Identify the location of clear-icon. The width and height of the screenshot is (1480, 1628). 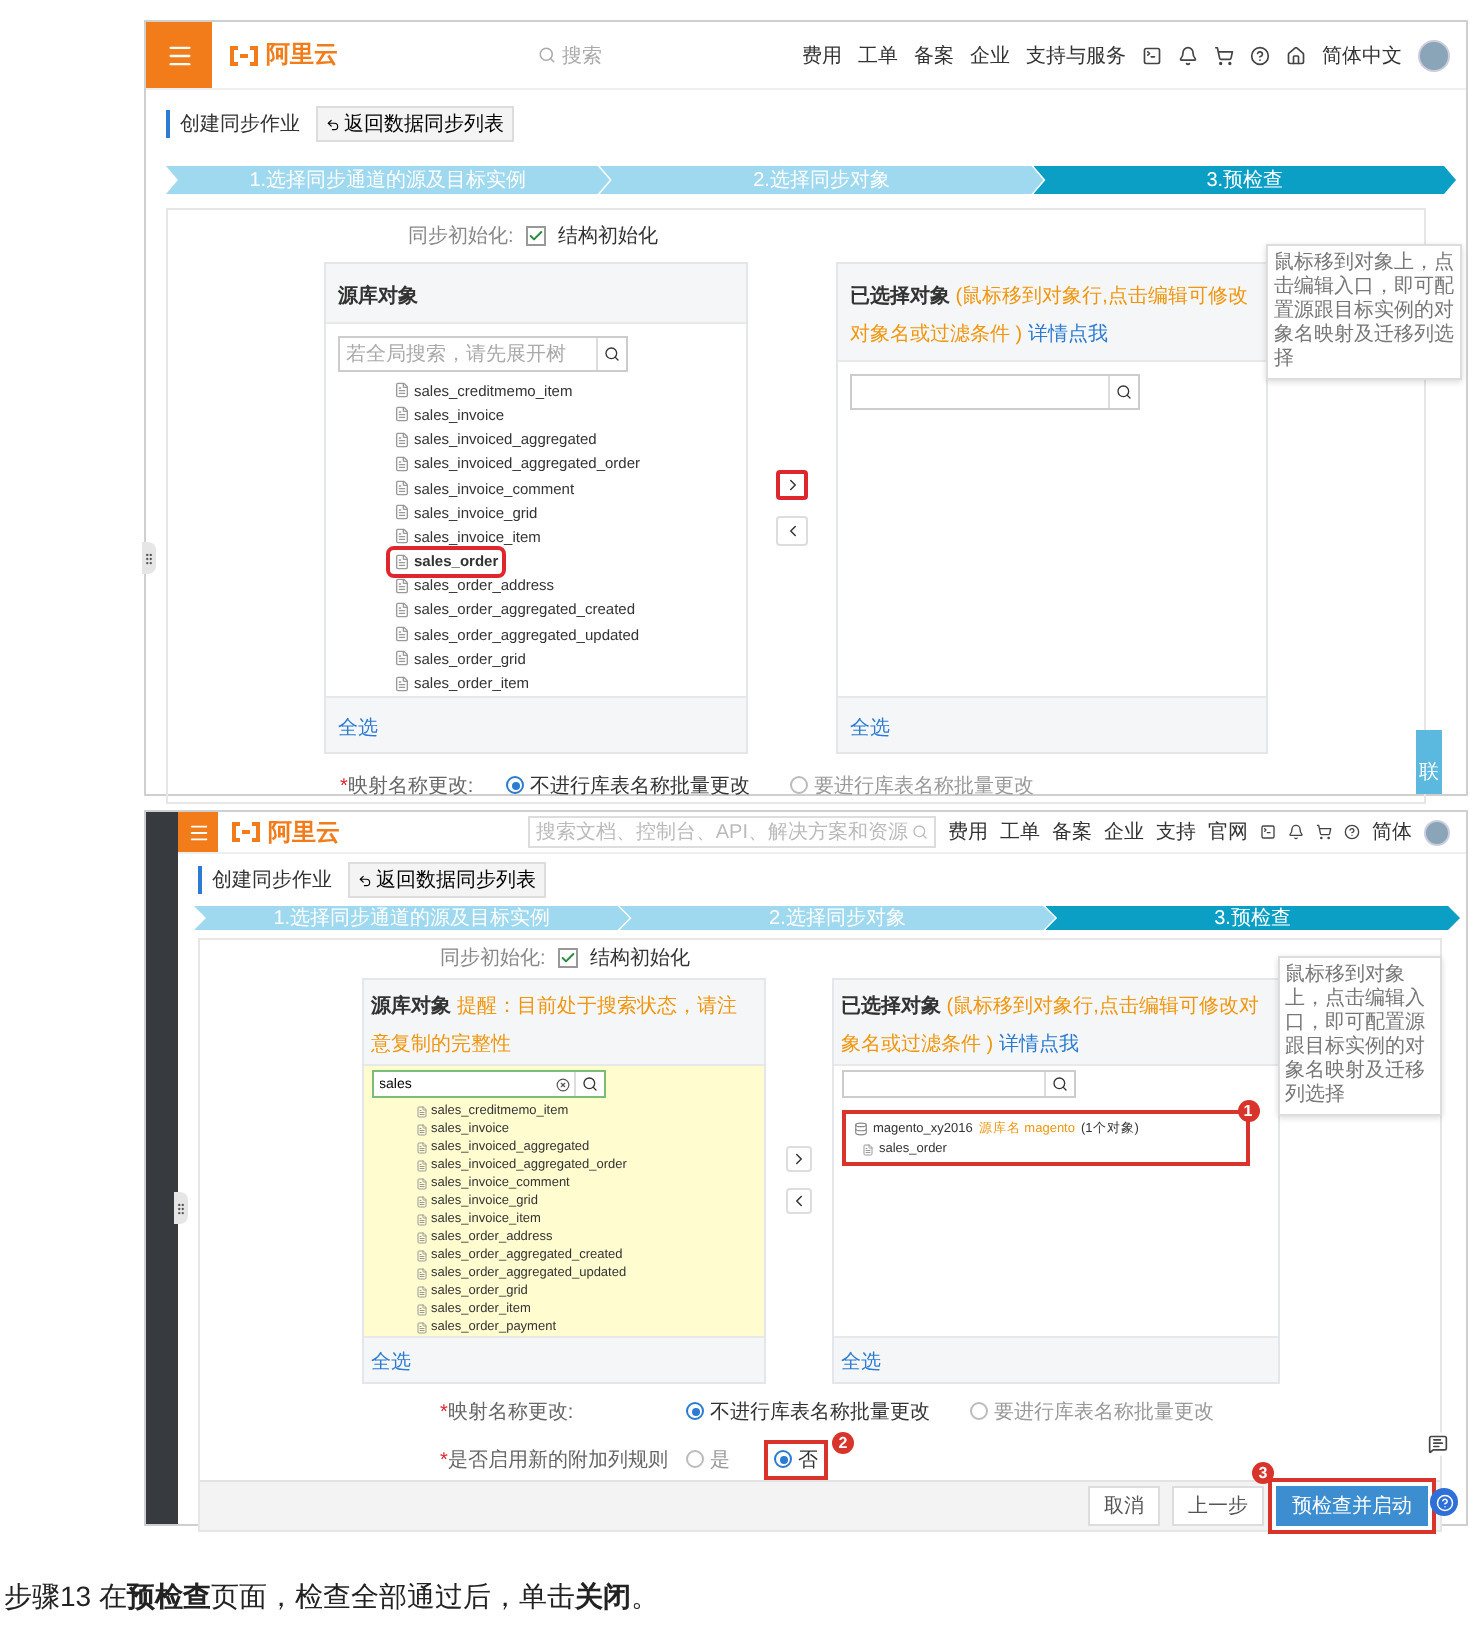
(562, 1084).